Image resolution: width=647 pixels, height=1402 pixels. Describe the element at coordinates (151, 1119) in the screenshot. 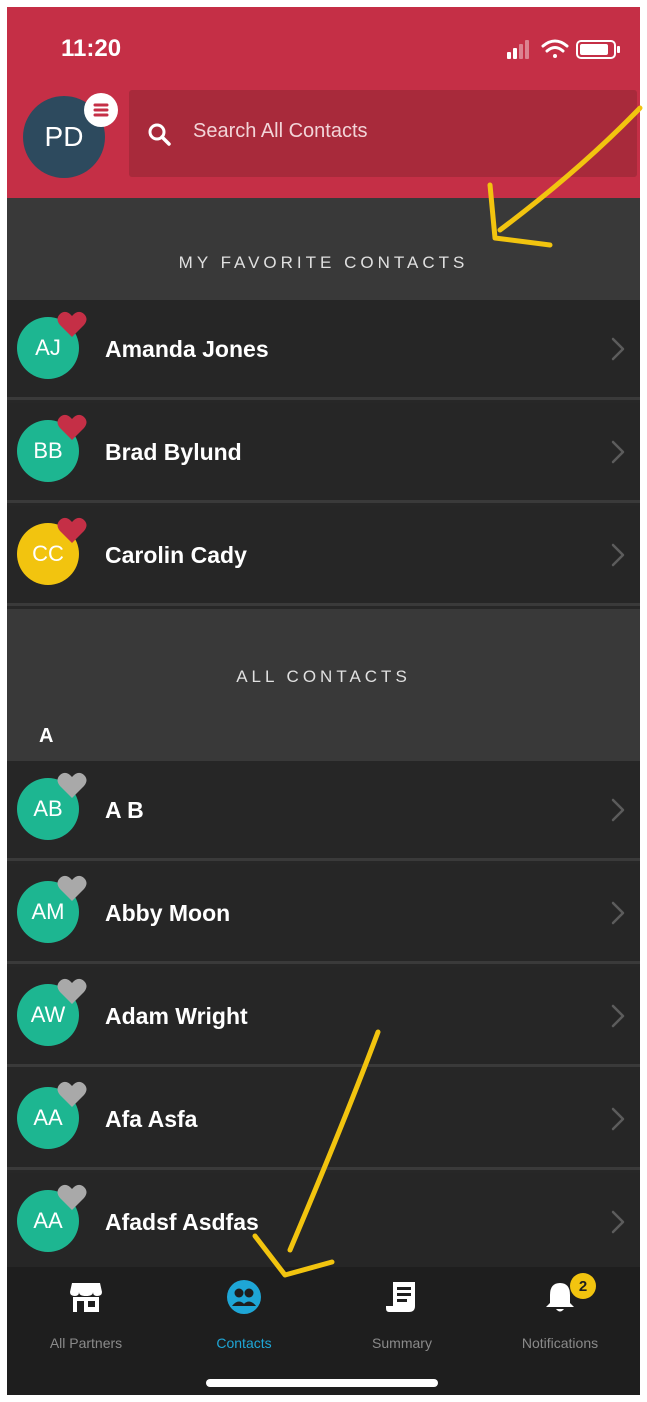

I see `contact-name: Afa Asfa` at that location.